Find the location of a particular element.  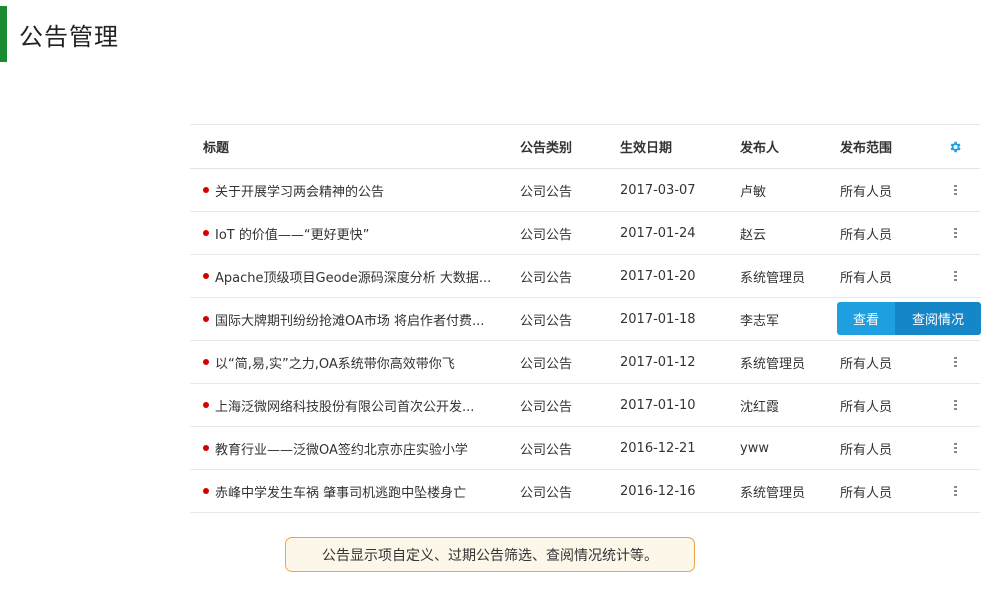

gear-icon is located at coordinates (955, 147).